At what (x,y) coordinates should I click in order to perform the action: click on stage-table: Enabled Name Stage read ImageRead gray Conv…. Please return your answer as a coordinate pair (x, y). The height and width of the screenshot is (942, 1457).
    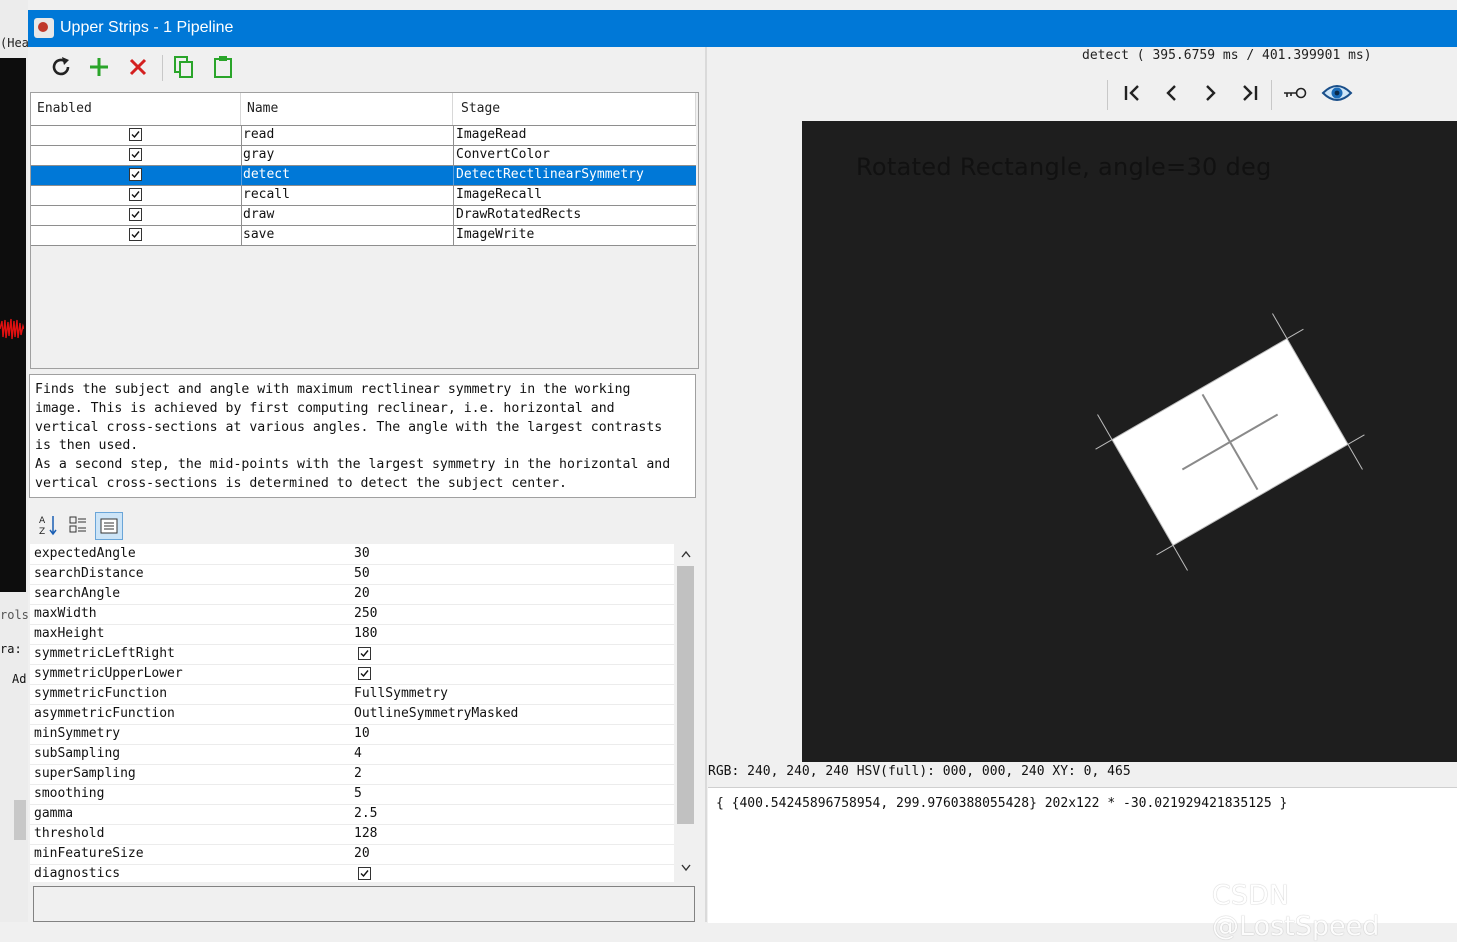
    Looking at the image, I should click on (364, 230).